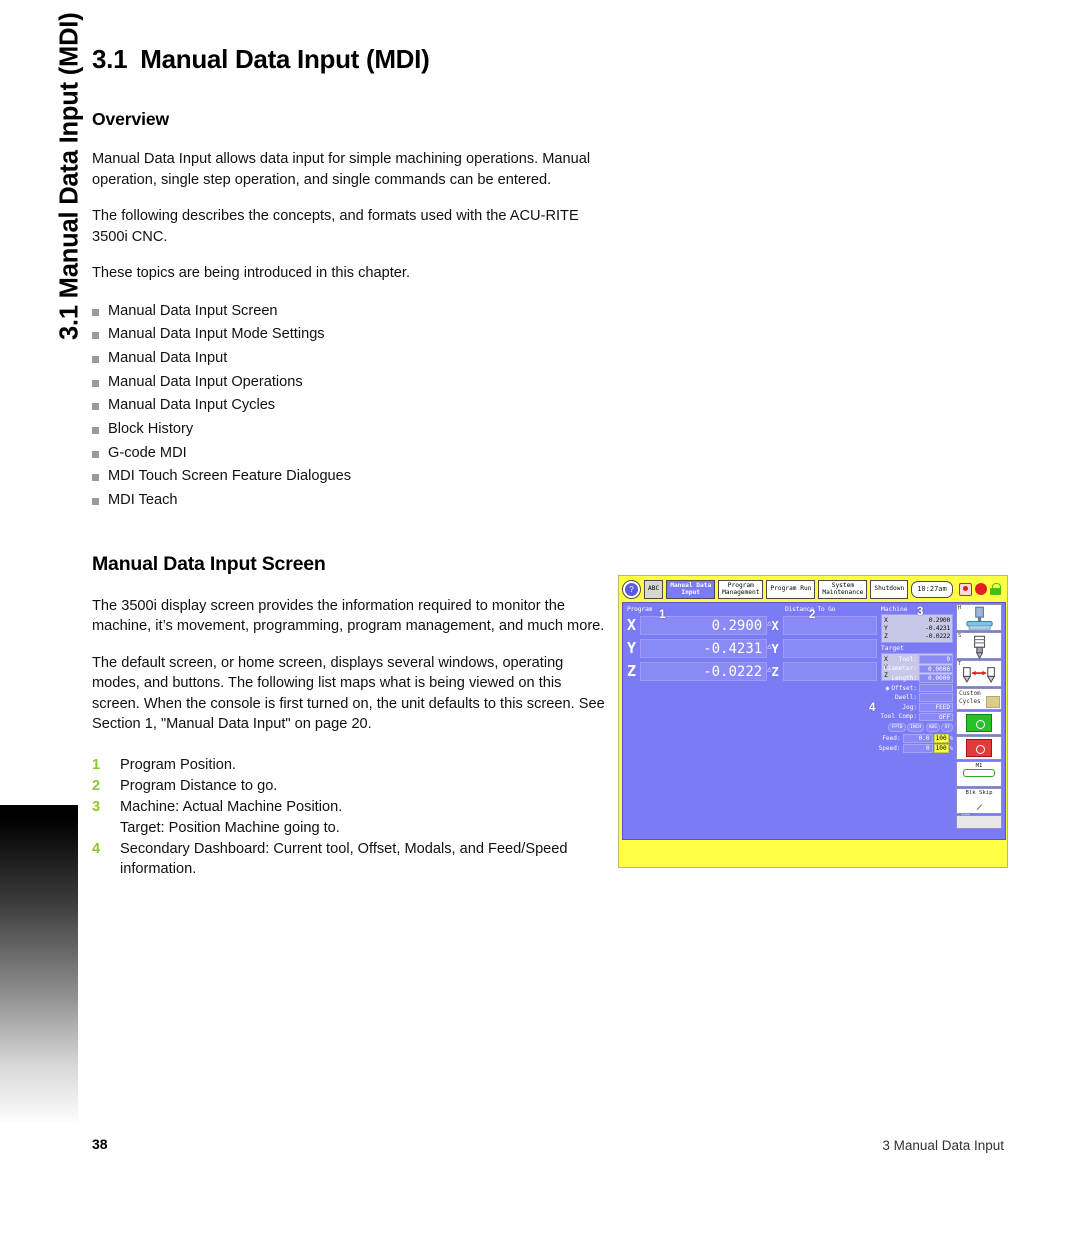 This screenshot has height=1234, width=1080. What do you see at coordinates (829, 648) in the screenshot?
I see `dtg-value-y` at bounding box center [829, 648].